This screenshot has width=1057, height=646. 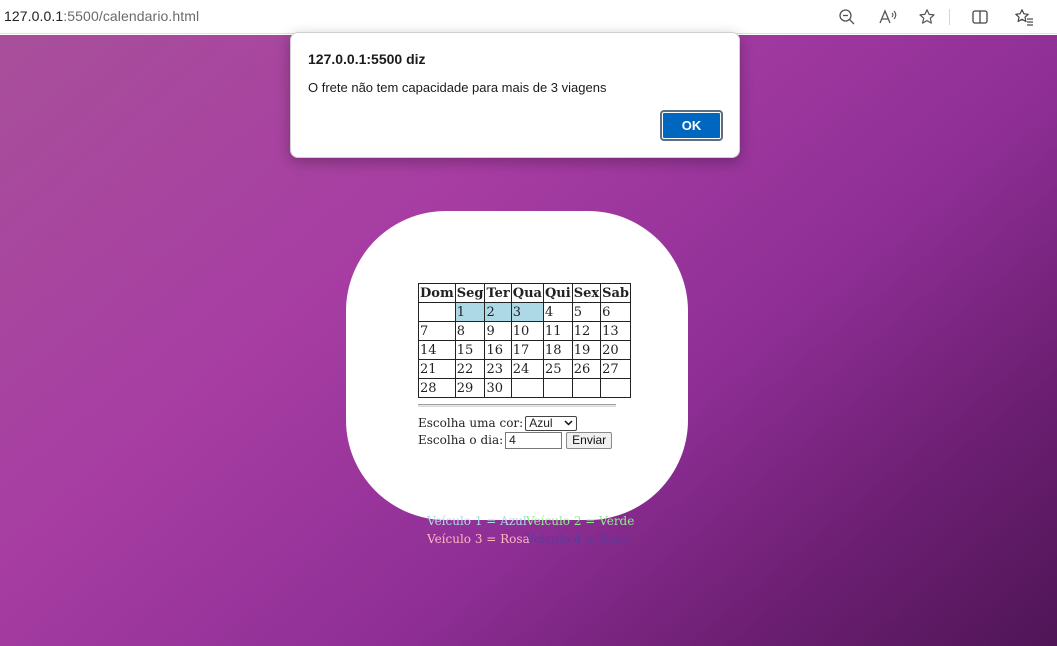 What do you see at coordinates (437, 331) in the screenshot?
I see `day-cell: 7` at bounding box center [437, 331].